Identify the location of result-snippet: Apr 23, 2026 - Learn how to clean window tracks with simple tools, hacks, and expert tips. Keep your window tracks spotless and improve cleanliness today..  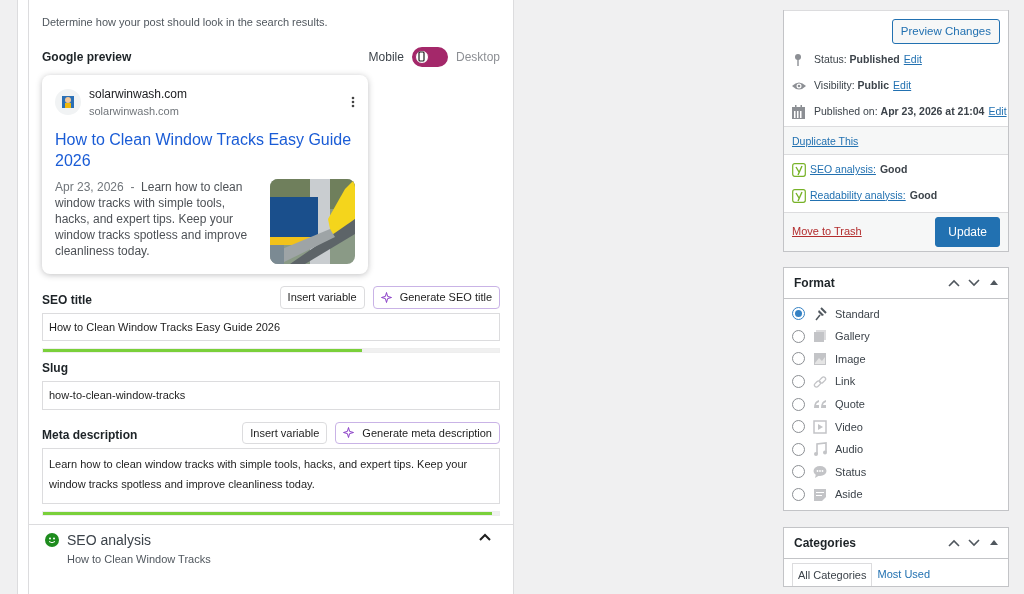
(152, 219).